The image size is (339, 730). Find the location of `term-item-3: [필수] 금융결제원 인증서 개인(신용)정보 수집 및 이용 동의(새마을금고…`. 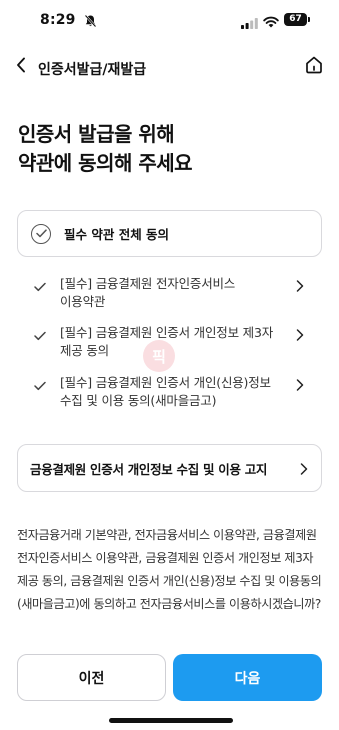

term-item-3: [필수] 금융결제원 인증서 개인(신용)정보 수집 및 이용 동의(새마을금고… is located at coordinates (175, 394).